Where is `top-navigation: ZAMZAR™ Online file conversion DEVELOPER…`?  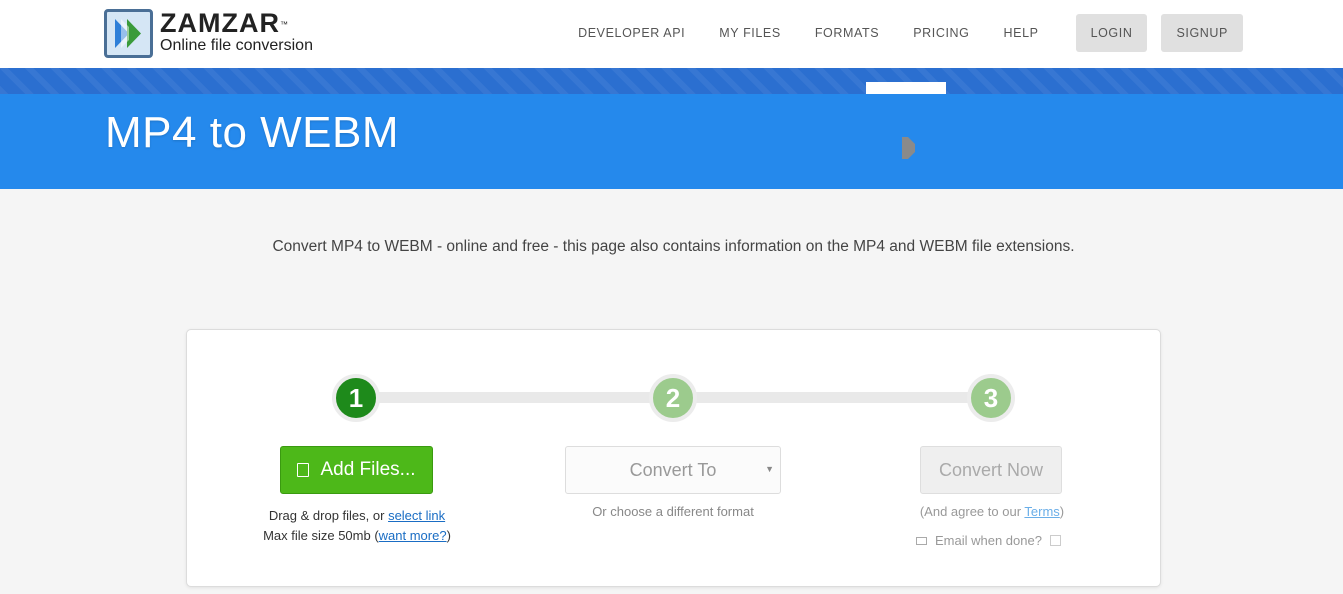 top-navigation: ZAMZAR™ Online file conversion DEVELOPER… is located at coordinates (671, 34).